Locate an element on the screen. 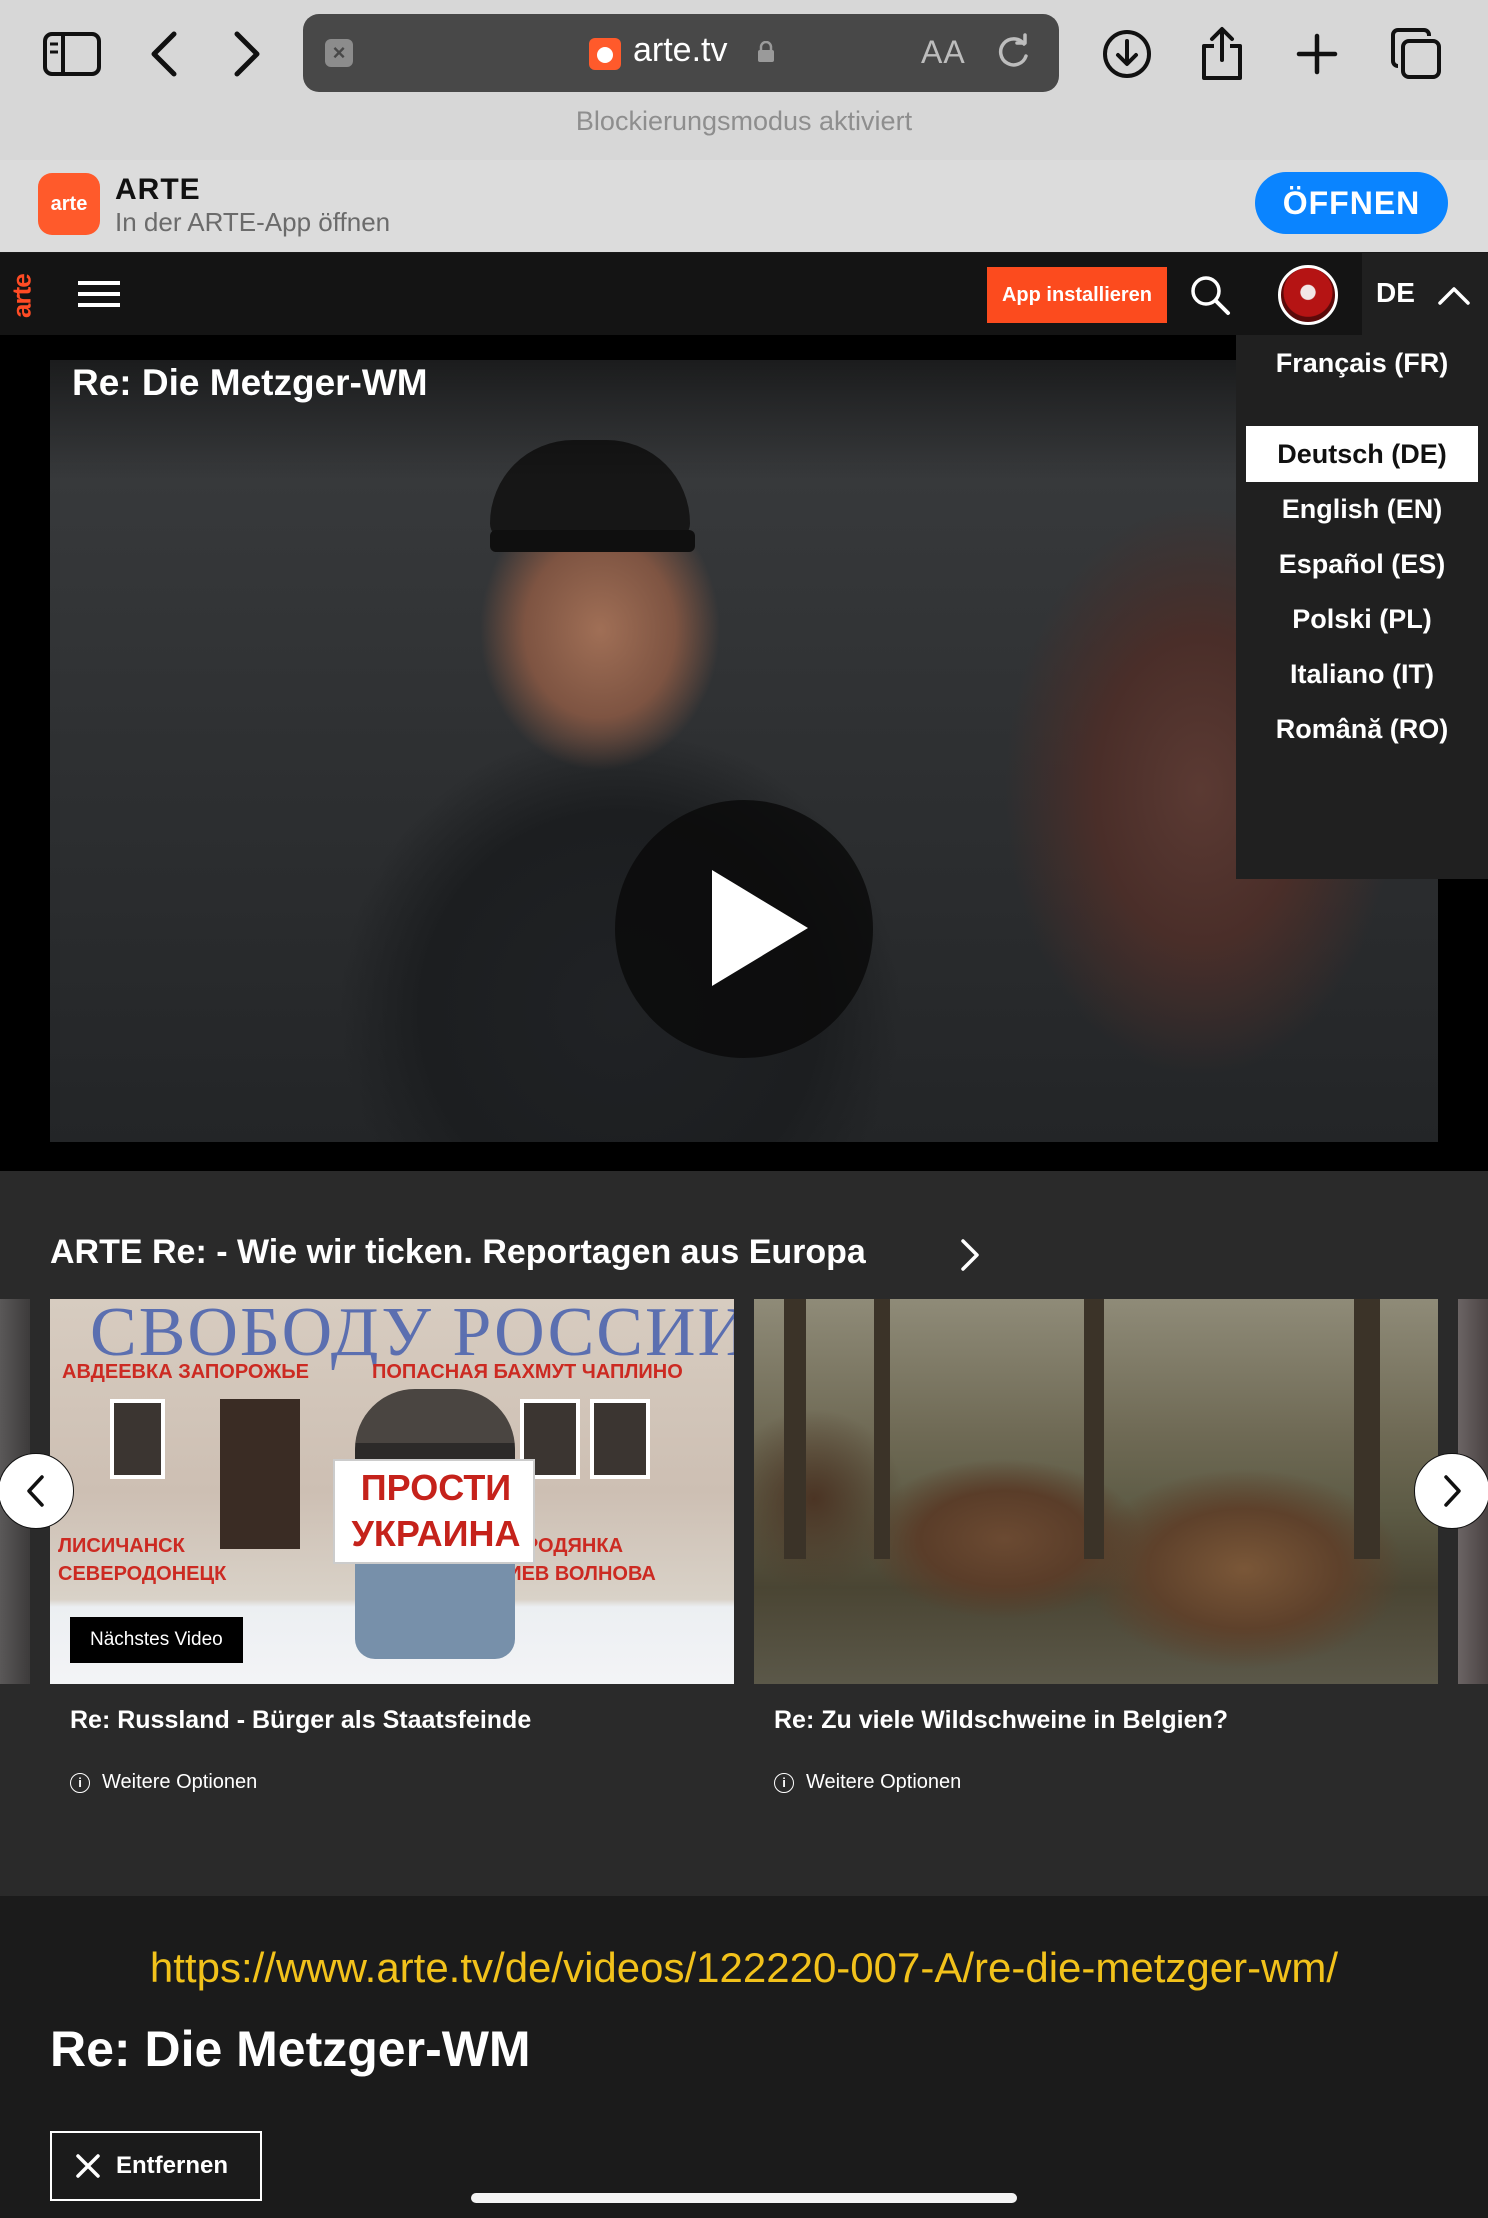 Image resolution: width=1488 pixels, height=2218 pixels. thumb-wall-text: ПОПАСНАЯ БАХМУТ ЧАПЛИНО is located at coordinates (527, 1372).